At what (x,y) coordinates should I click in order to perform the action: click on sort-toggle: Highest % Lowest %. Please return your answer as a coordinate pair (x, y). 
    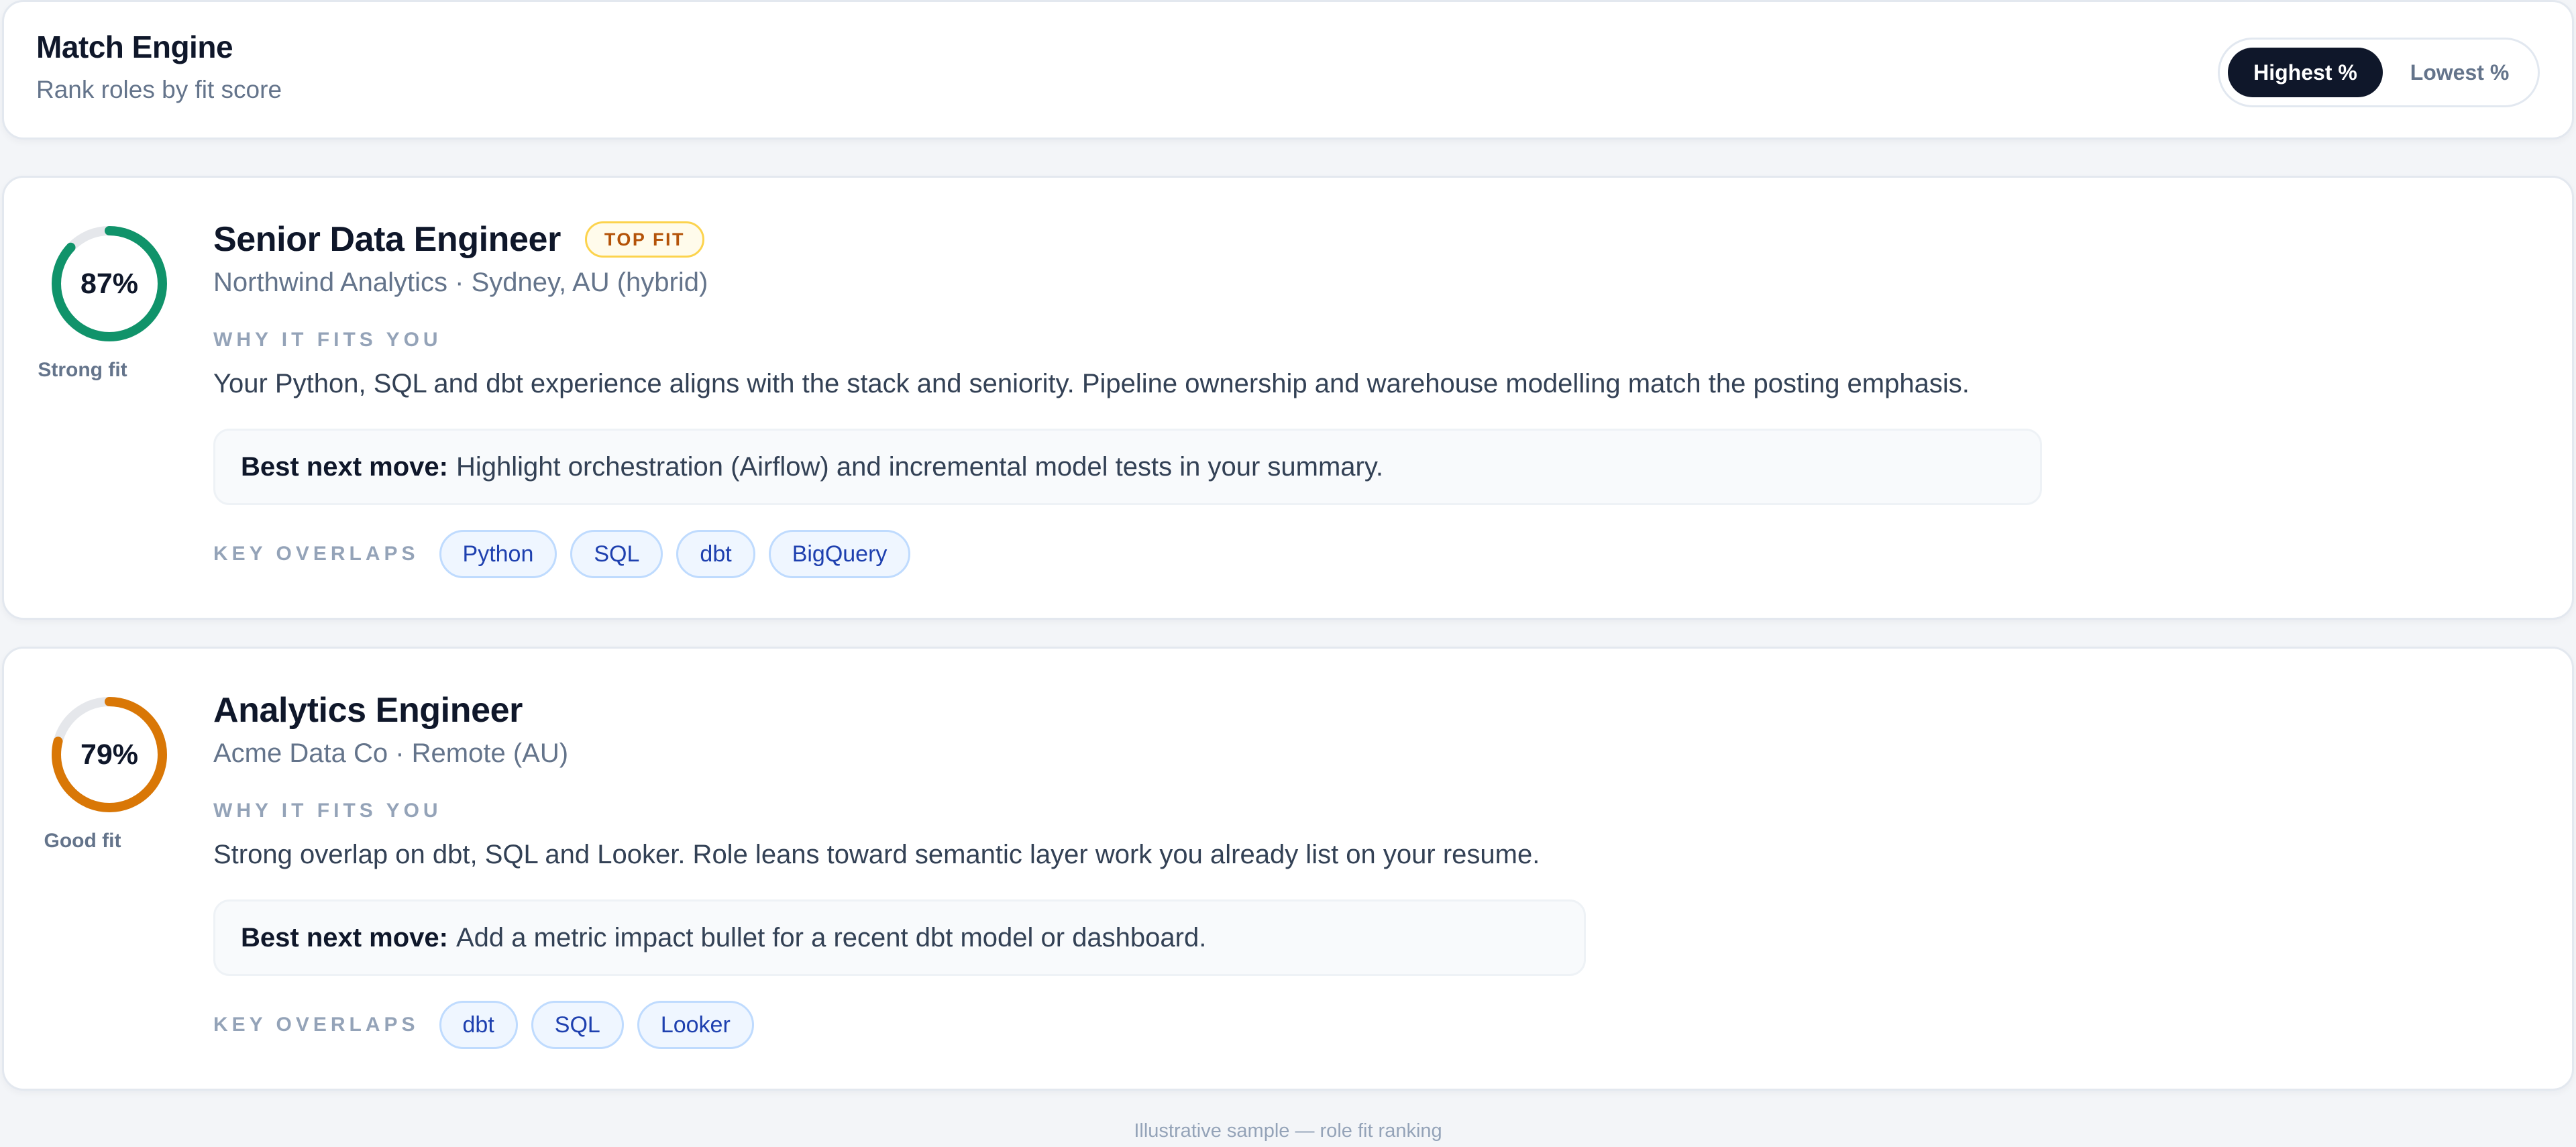
    Looking at the image, I should click on (2379, 72).